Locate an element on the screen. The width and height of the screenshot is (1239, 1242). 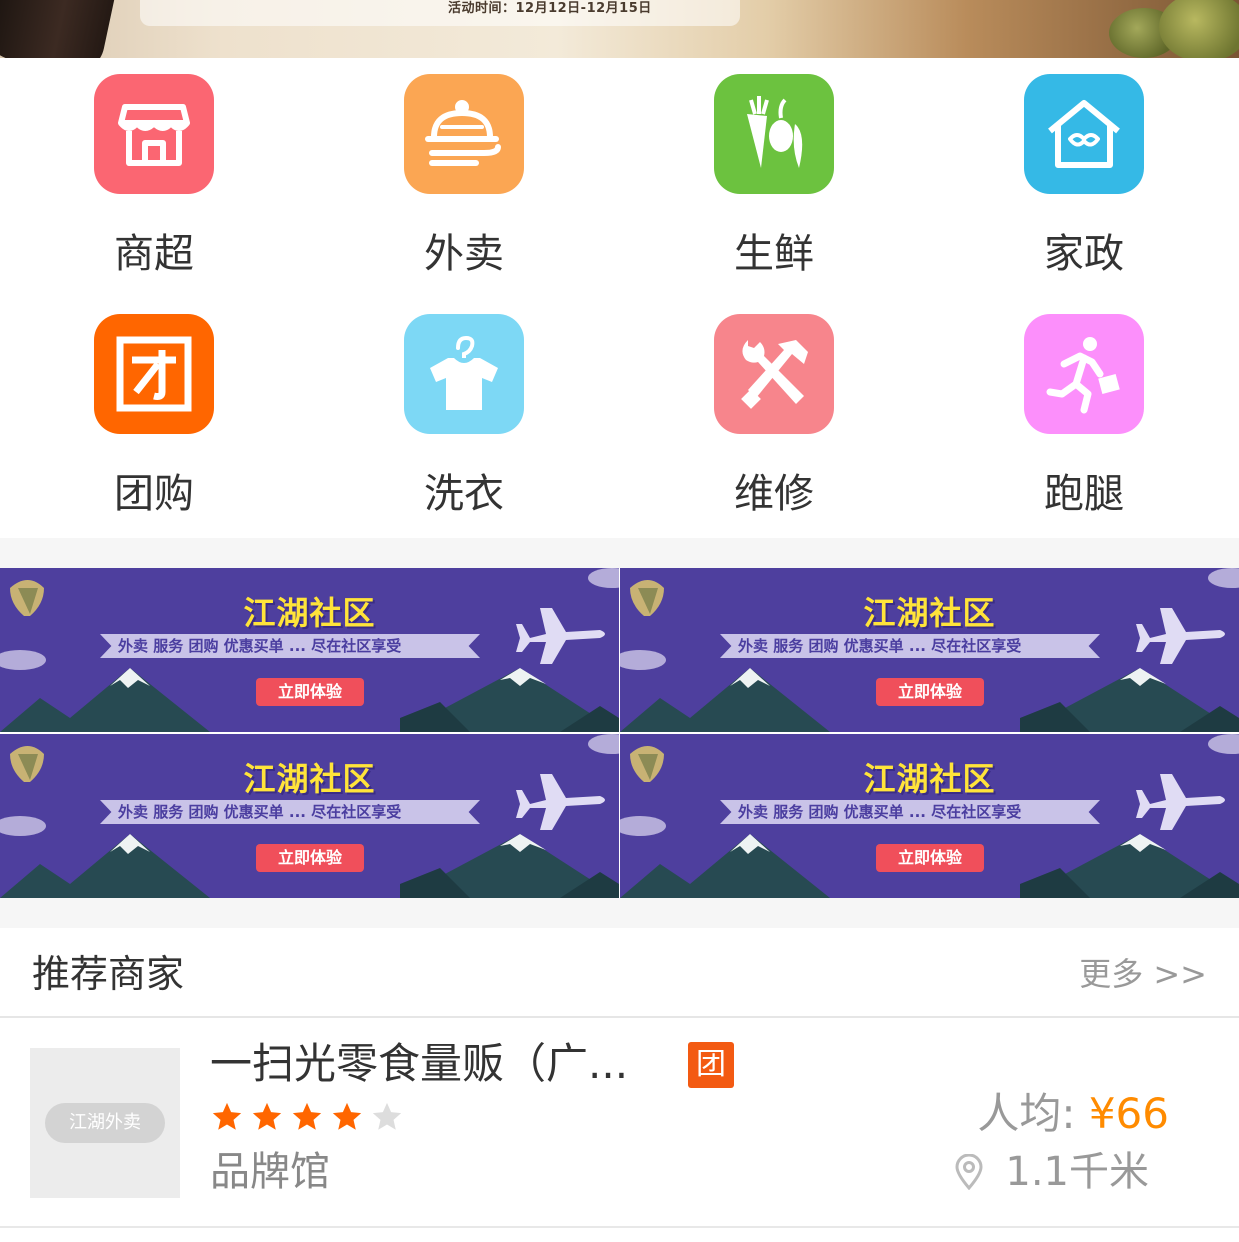
top-promo-banner: 活动时间：12月12日-12月15日 is located at coordinates (619, 29).